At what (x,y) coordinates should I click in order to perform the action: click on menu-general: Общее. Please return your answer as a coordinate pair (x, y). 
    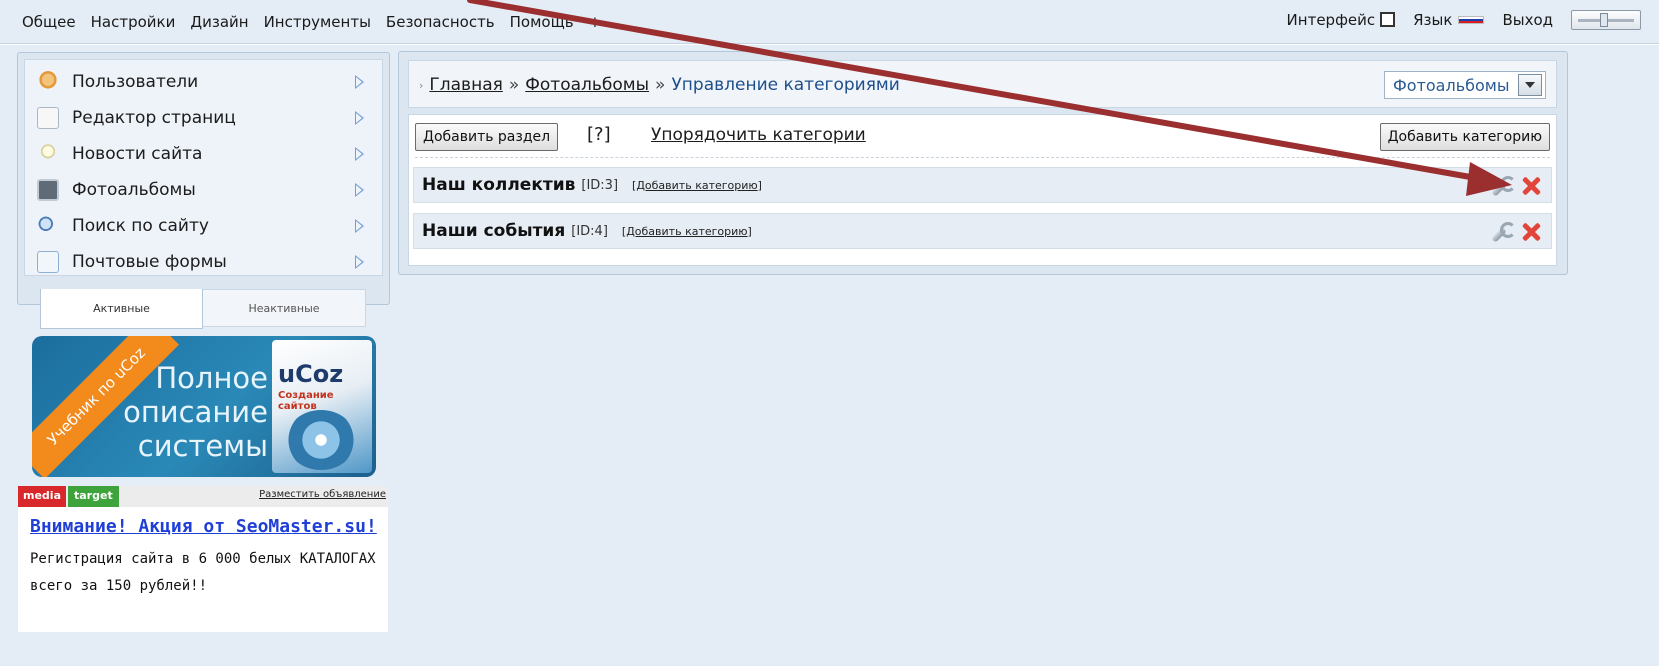
    Looking at the image, I should click on (49, 22).